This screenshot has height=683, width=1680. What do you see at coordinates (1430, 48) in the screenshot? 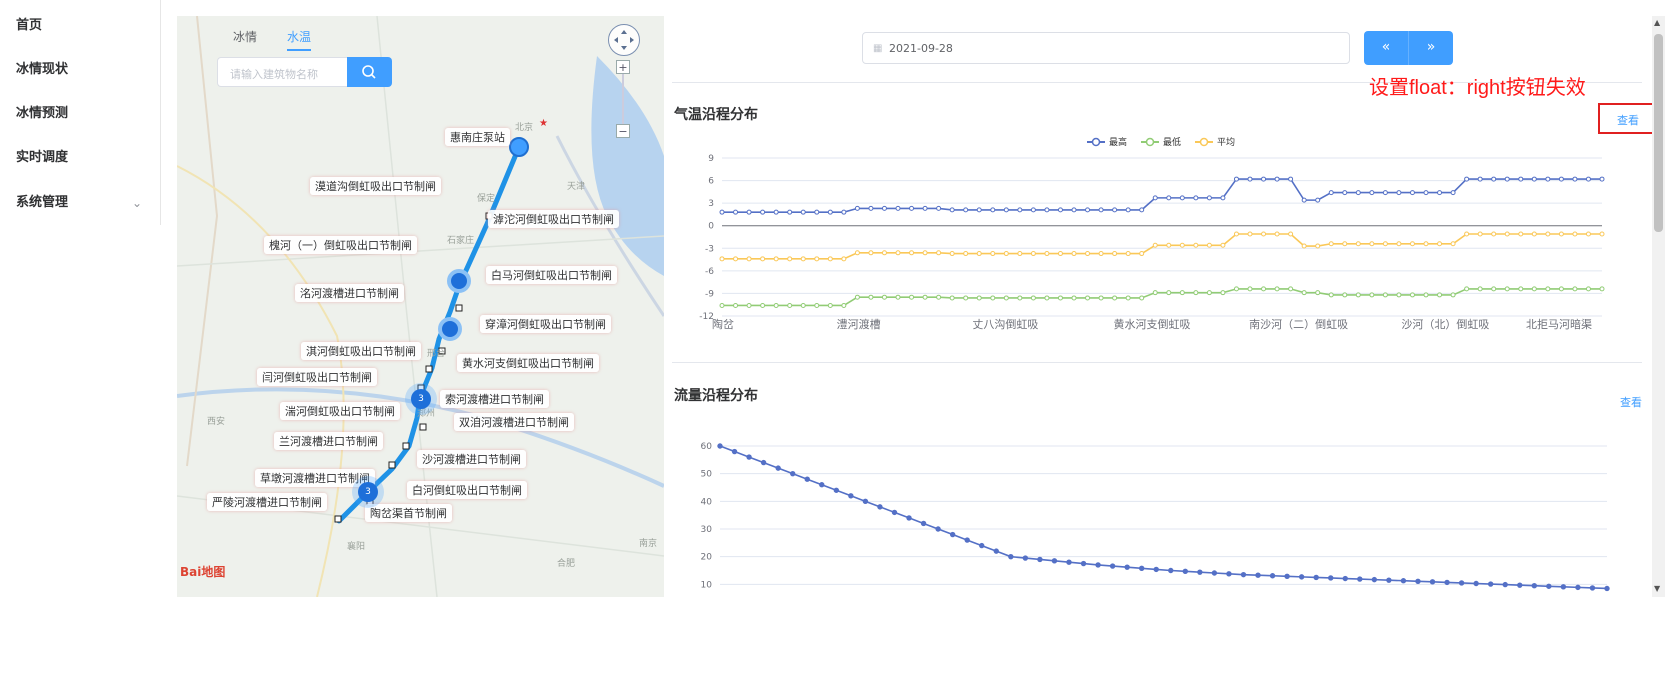
I see `next-date-button: »` at bounding box center [1430, 48].